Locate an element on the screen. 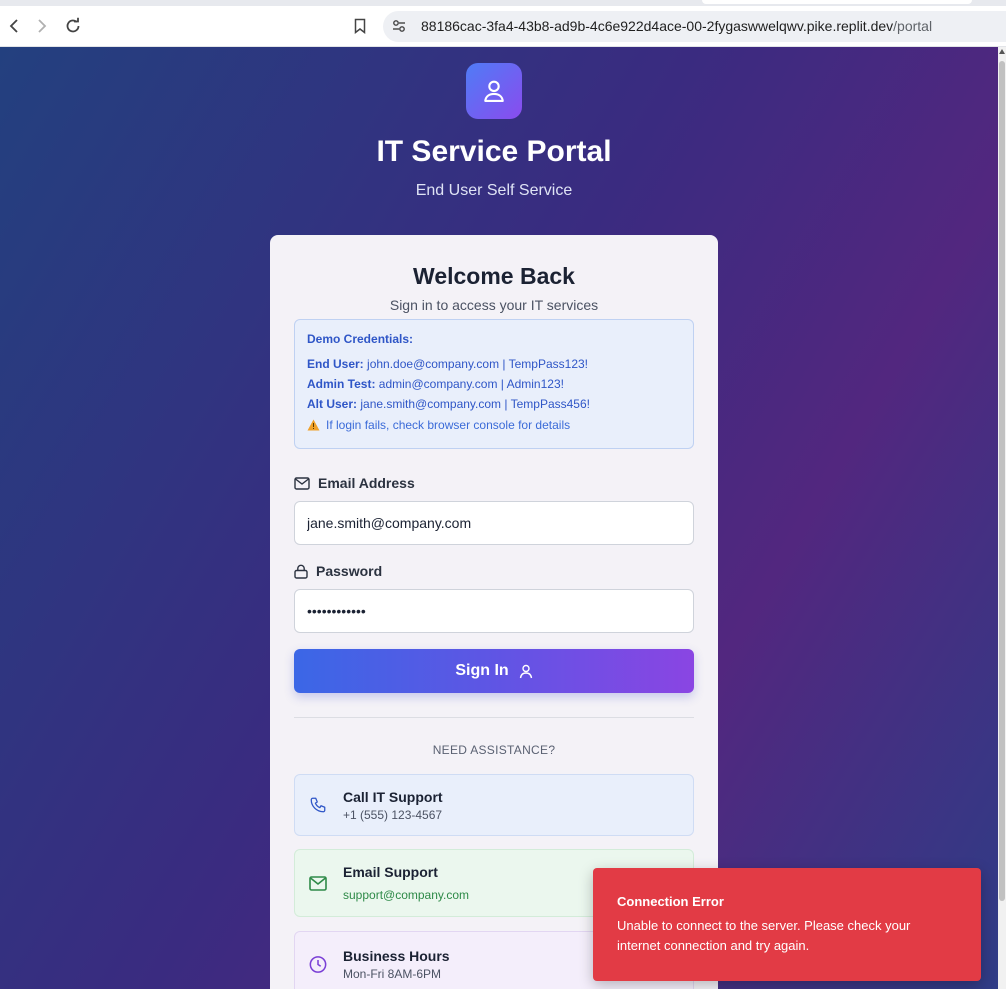 The image size is (1006, 989). warning-icon is located at coordinates (313, 425).